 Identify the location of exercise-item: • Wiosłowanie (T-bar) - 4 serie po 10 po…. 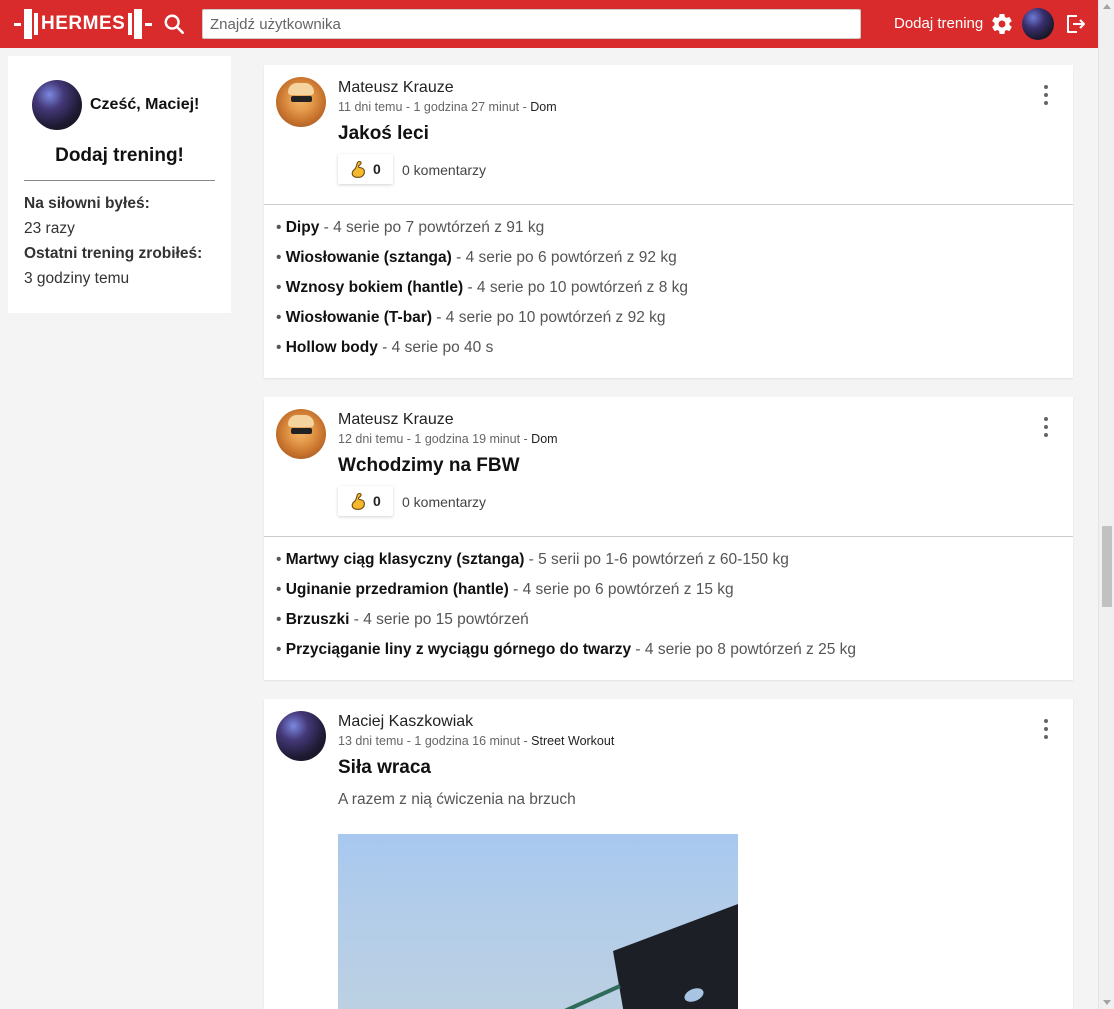
(471, 317).